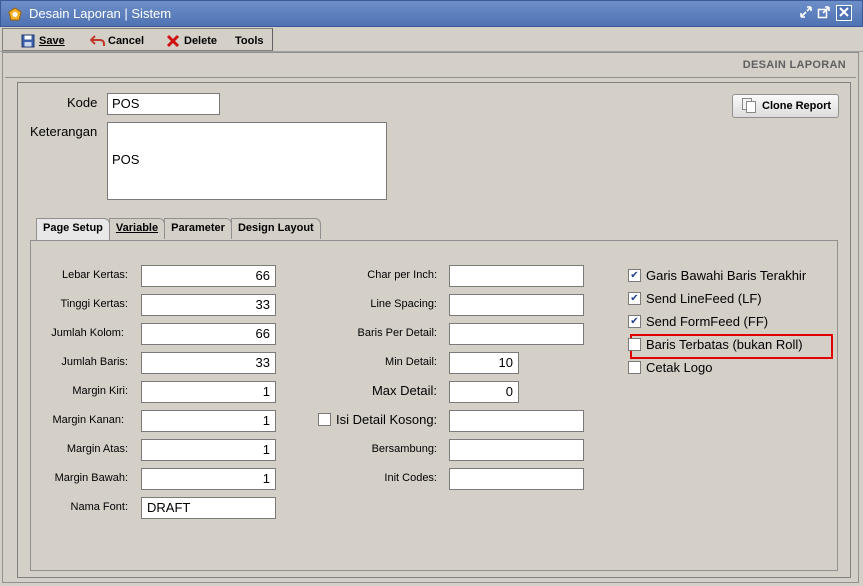  What do you see at coordinates (94, 304) in the screenshot?
I see `tinggi-kertas-label: Tinggi Kertas:` at bounding box center [94, 304].